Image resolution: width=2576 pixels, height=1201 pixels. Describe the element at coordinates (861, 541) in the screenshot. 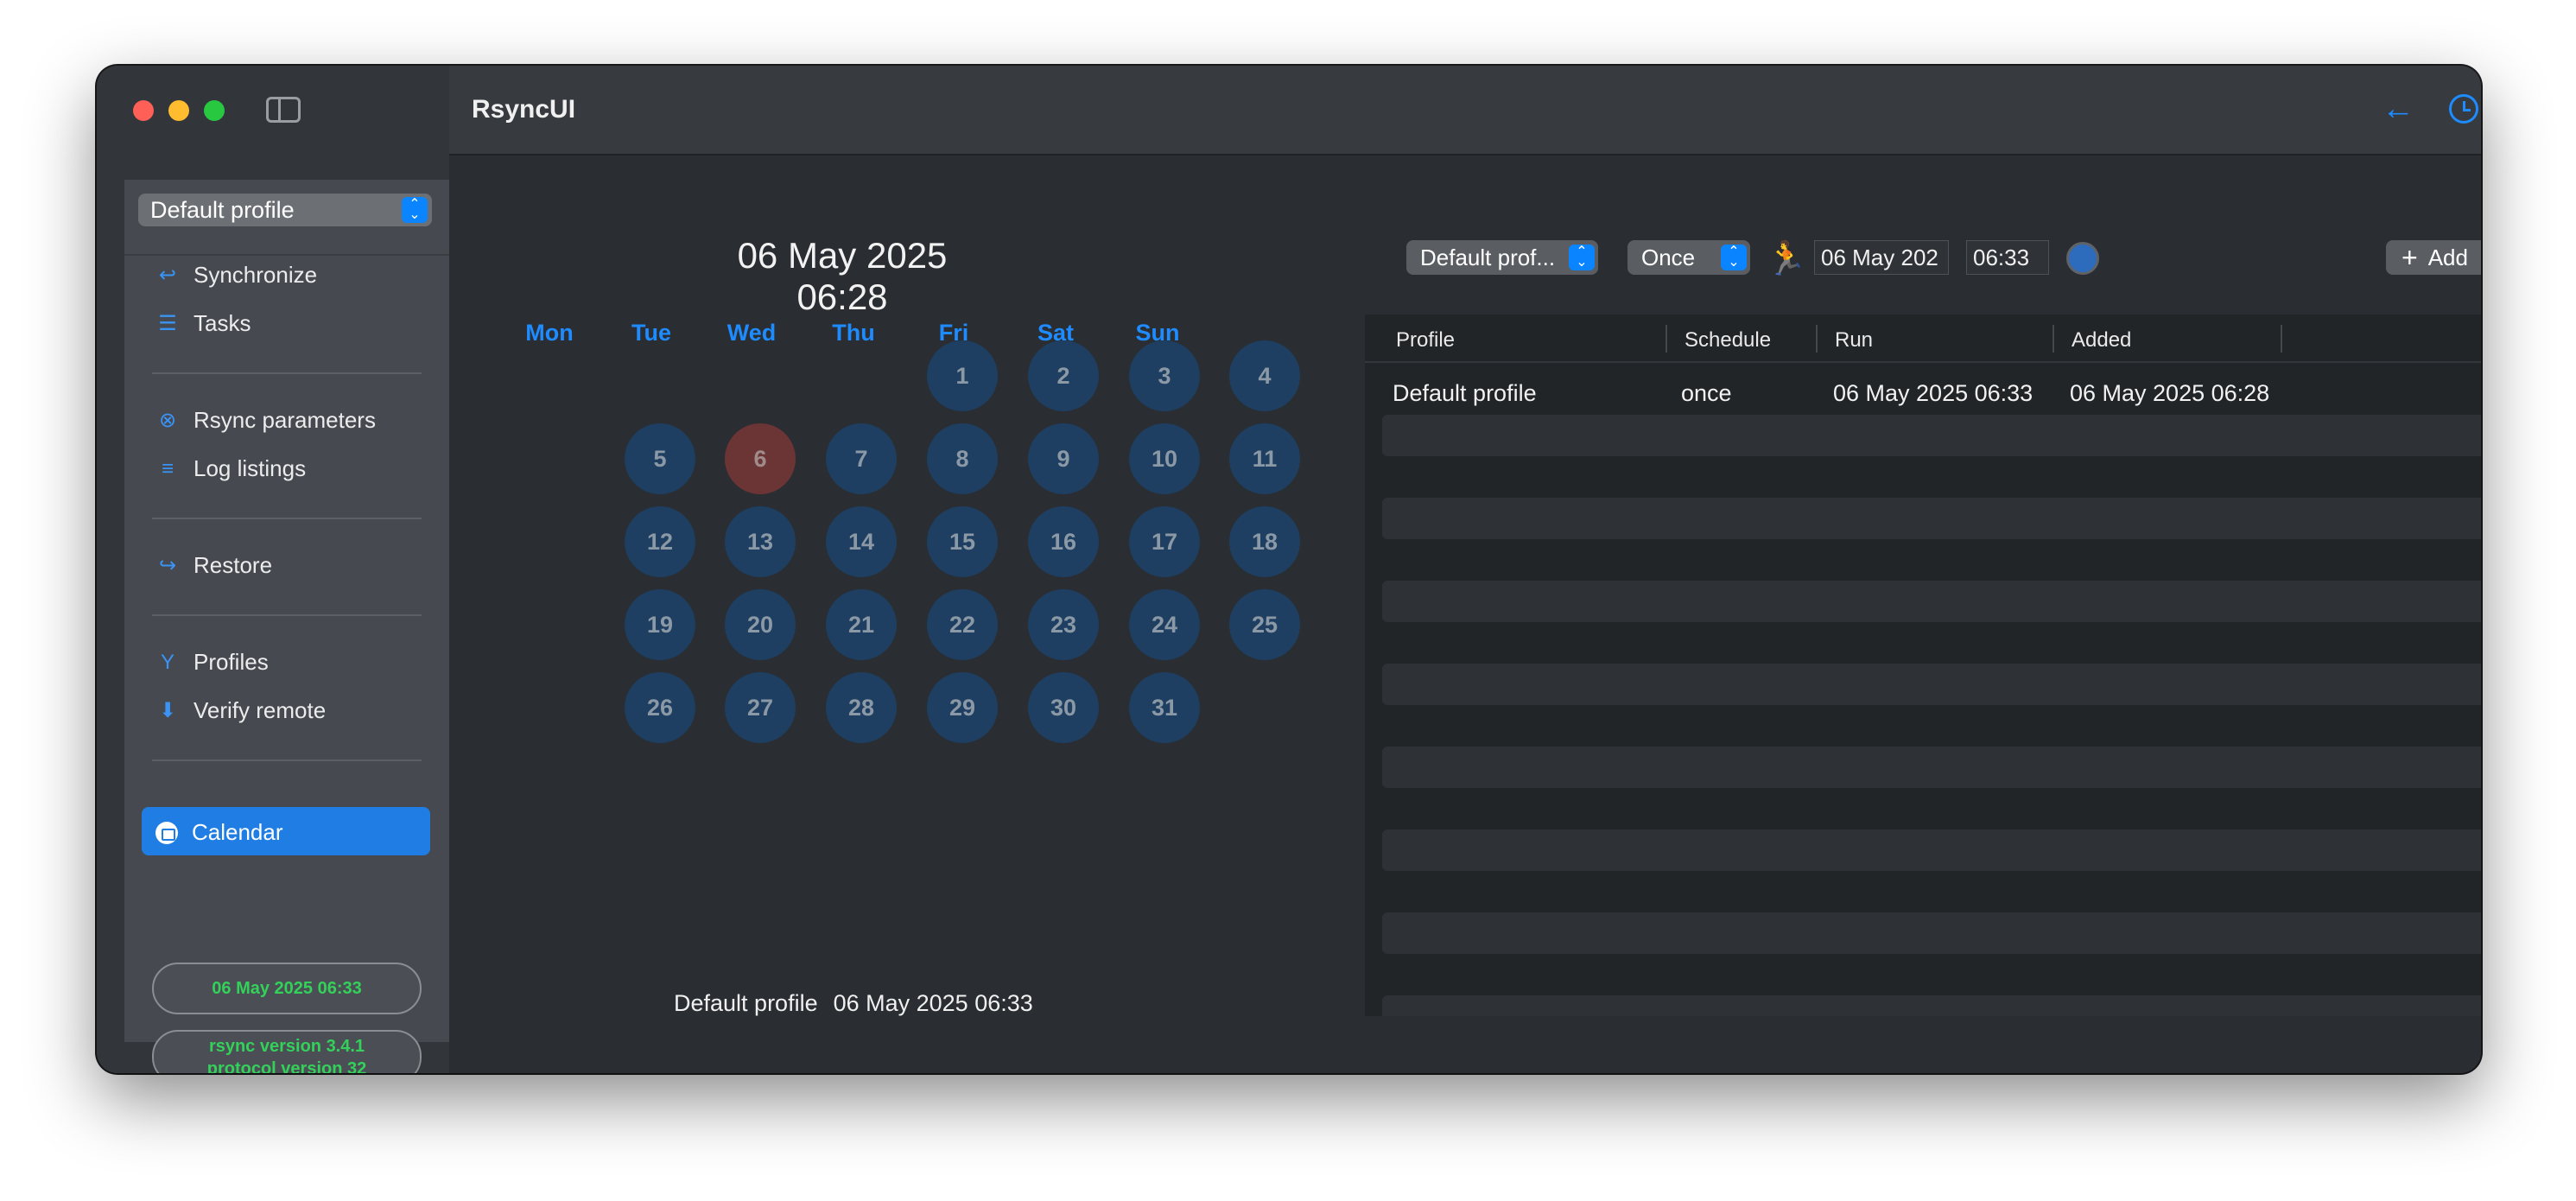

I see `calendar-day: 14` at that location.